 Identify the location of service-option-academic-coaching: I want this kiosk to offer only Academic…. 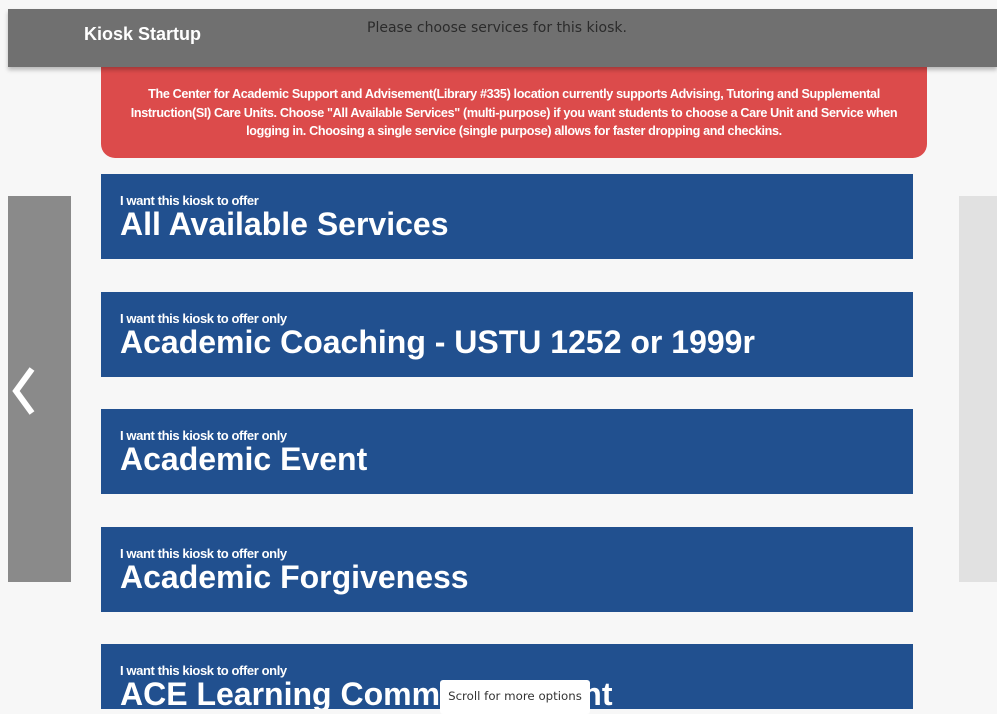
(507, 334).